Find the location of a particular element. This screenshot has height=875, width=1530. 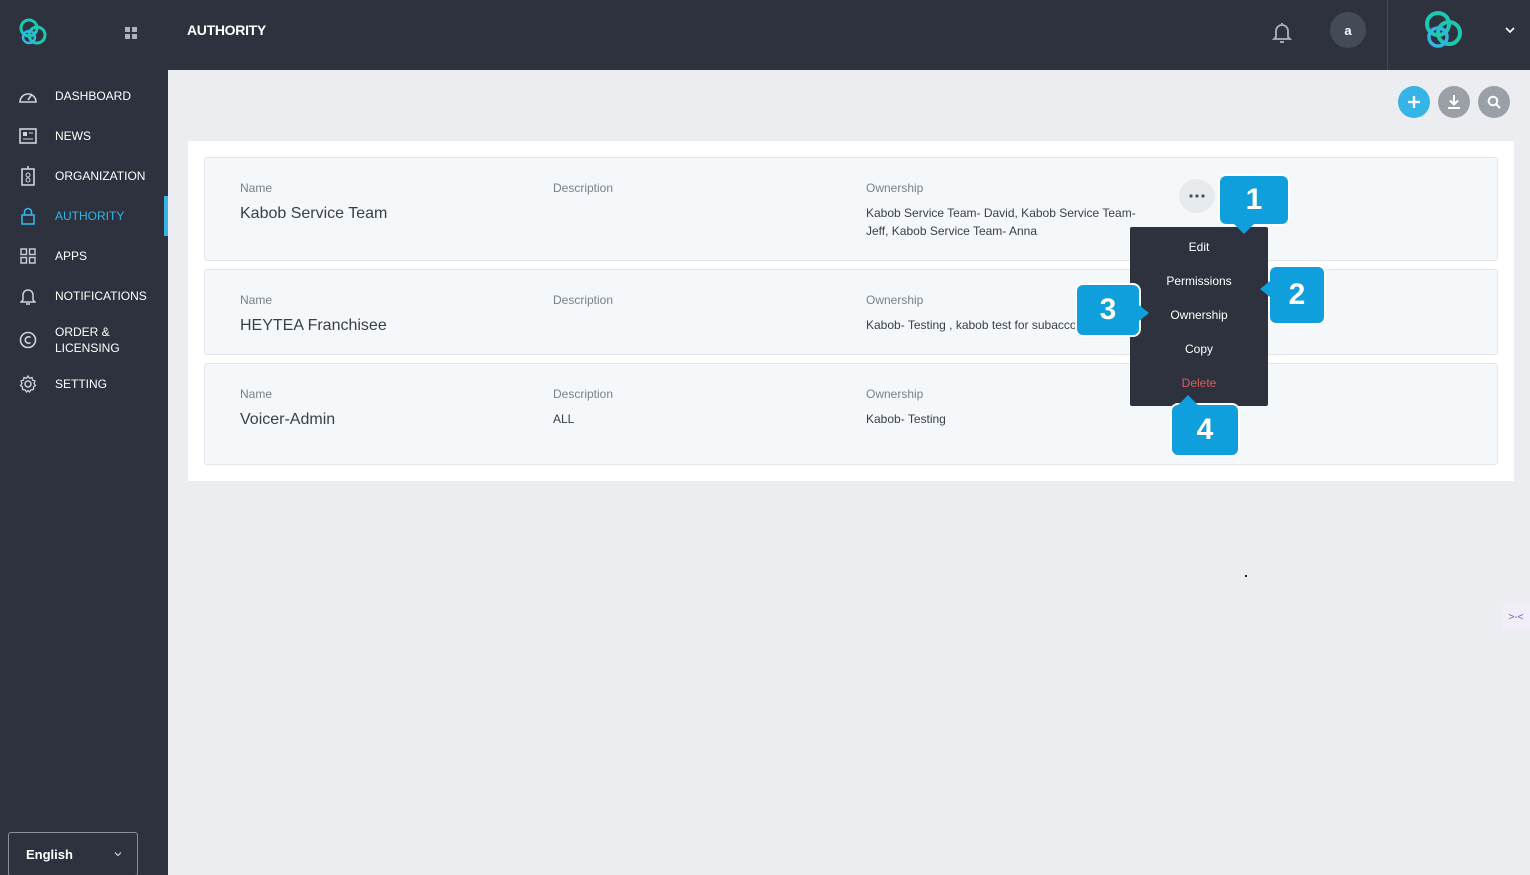

gear-icon is located at coordinates (28, 384).